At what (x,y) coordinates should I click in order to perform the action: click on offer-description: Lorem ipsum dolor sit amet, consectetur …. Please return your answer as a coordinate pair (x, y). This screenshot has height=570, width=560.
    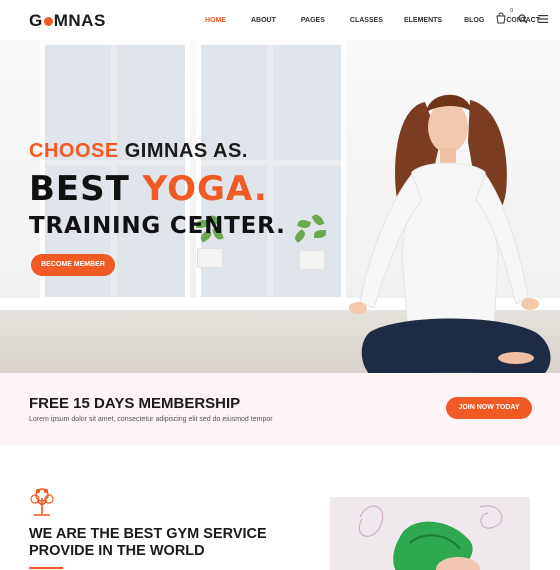
    Looking at the image, I should click on (151, 419).